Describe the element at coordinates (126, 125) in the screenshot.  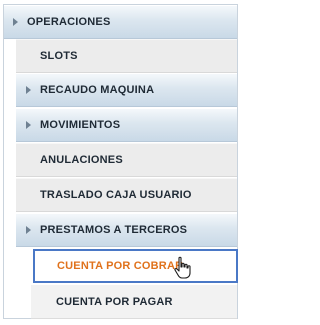
I see `menu-group-movimientos: MOVIMIENTOS` at that location.